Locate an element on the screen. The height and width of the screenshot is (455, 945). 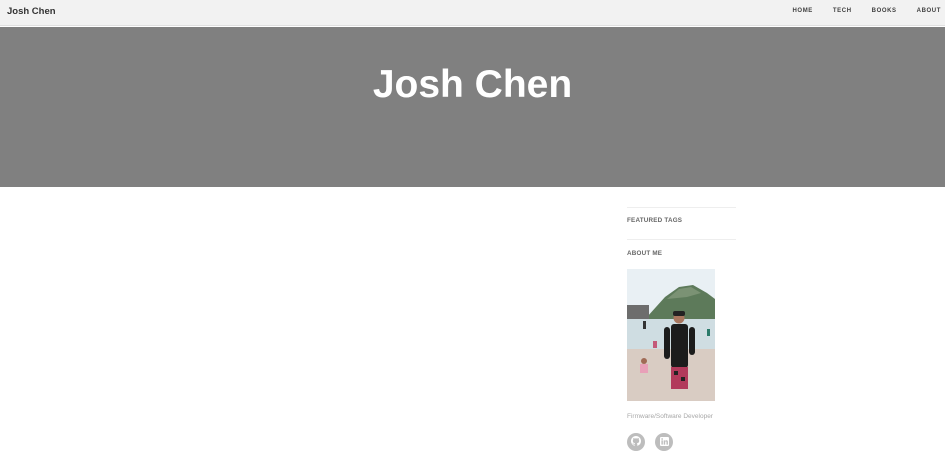
nav-links: HOME TECH BOOKS ABOUT is located at coordinates (857, 11).